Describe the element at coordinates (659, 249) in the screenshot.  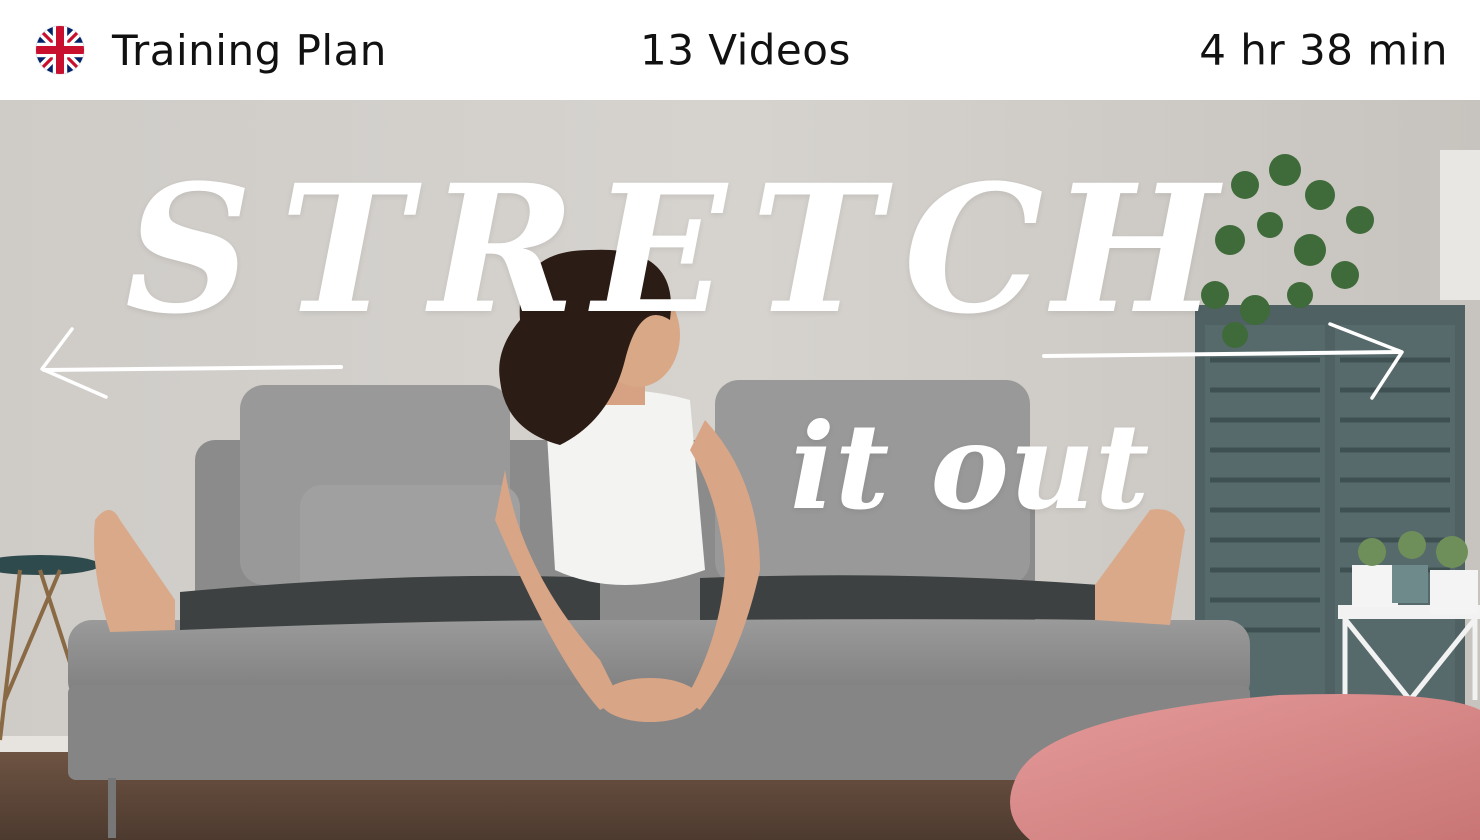
I see `title-letter: E` at that location.